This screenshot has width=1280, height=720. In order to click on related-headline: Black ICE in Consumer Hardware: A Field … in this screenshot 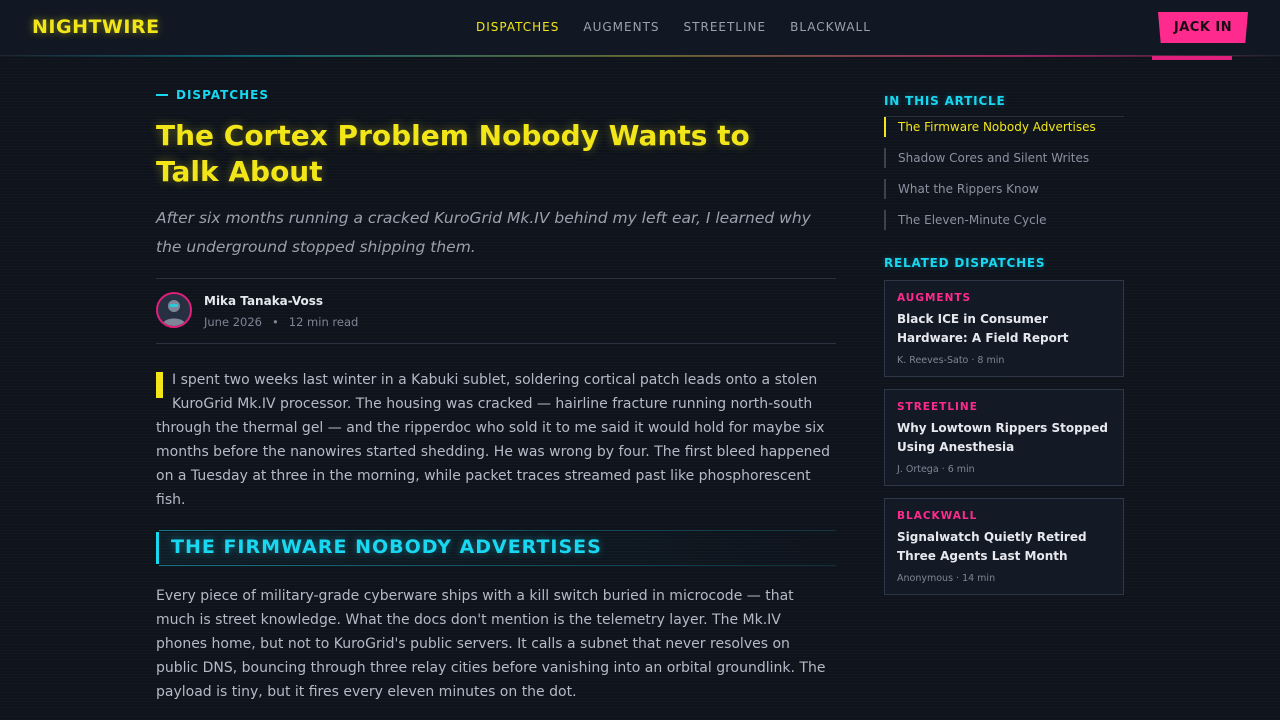, I will do `click(983, 328)`.